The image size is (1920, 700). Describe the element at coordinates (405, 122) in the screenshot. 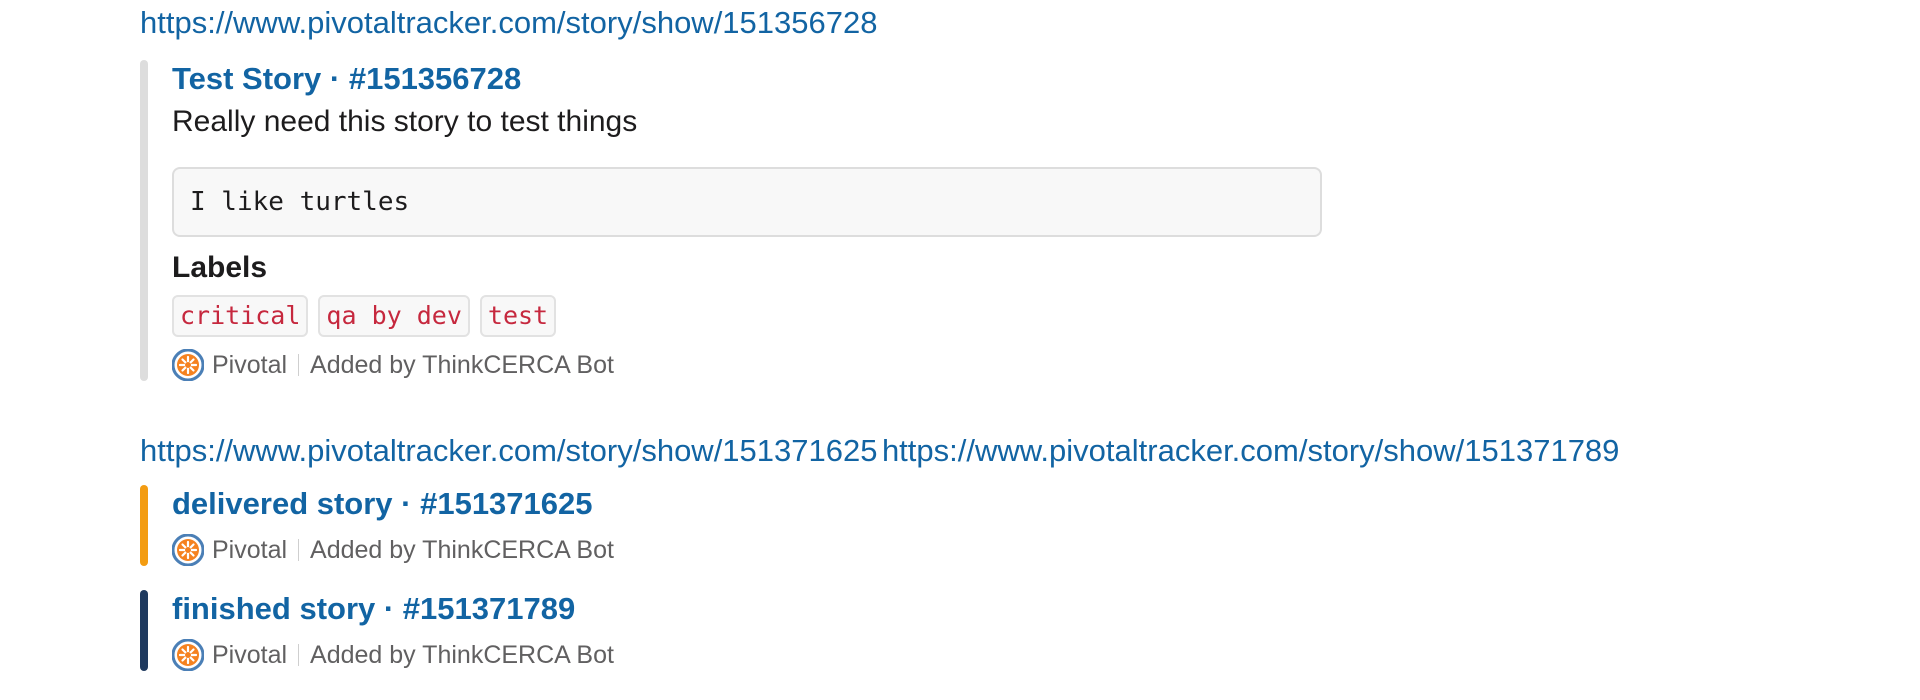

I see `attachment-description: Really need this story to test things` at that location.